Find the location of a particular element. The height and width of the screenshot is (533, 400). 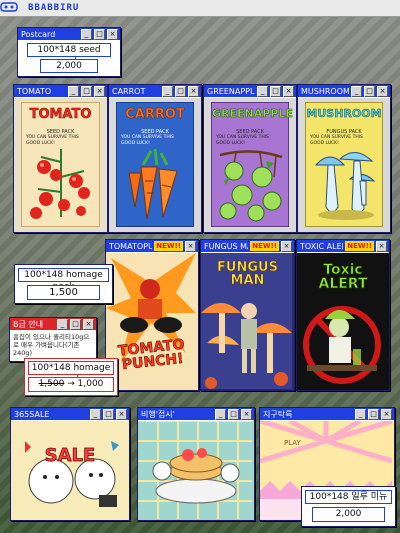

flying-plate-window: 비행'접시' _ □ × is located at coordinates (196, 464).